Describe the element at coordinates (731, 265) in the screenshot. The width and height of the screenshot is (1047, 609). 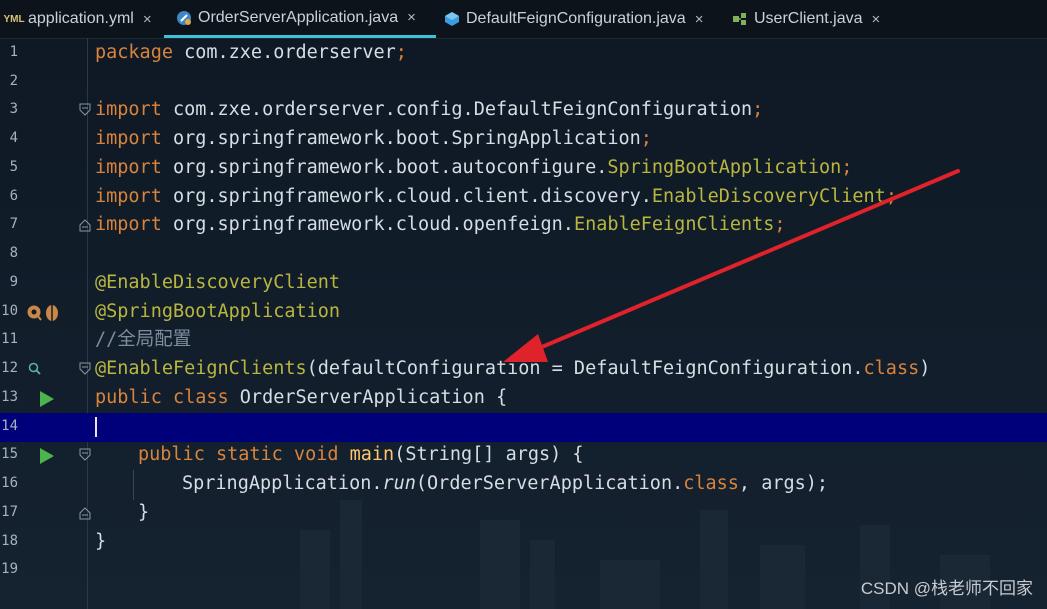
I see `annotation-arrow` at that location.